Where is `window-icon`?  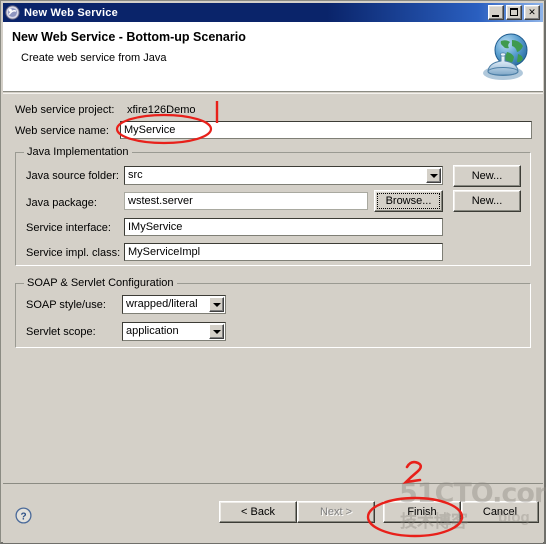 window-icon is located at coordinates (12, 12).